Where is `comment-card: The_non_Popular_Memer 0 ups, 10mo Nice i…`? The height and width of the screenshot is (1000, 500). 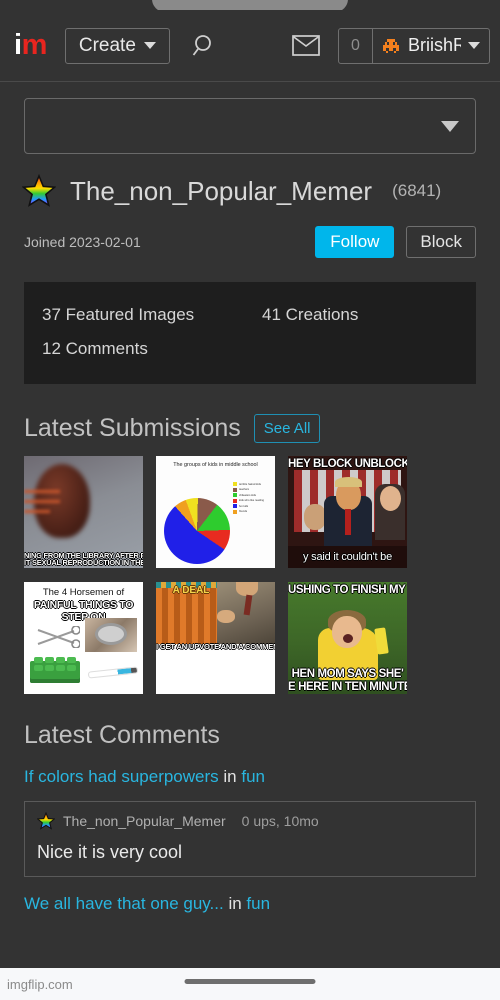 comment-card: The_non_Popular_Memer 0 ups, 10mo Nice i… is located at coordinates (250, 839).